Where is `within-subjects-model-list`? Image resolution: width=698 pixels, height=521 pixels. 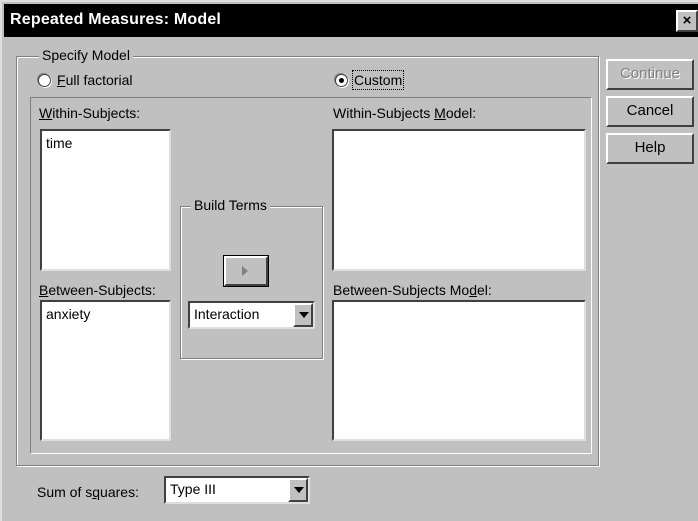 within-subjects-model-list is located at coordinates (459, 200).